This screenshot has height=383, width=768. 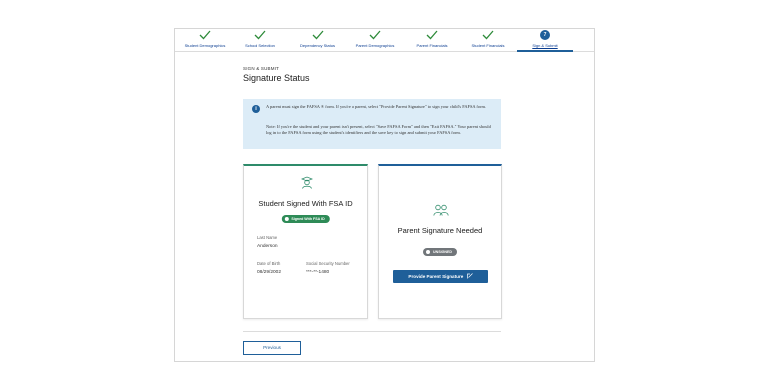 I want to click on step-sign-and-submit: 7 Sign & Submit, so click(x=545, y=40).